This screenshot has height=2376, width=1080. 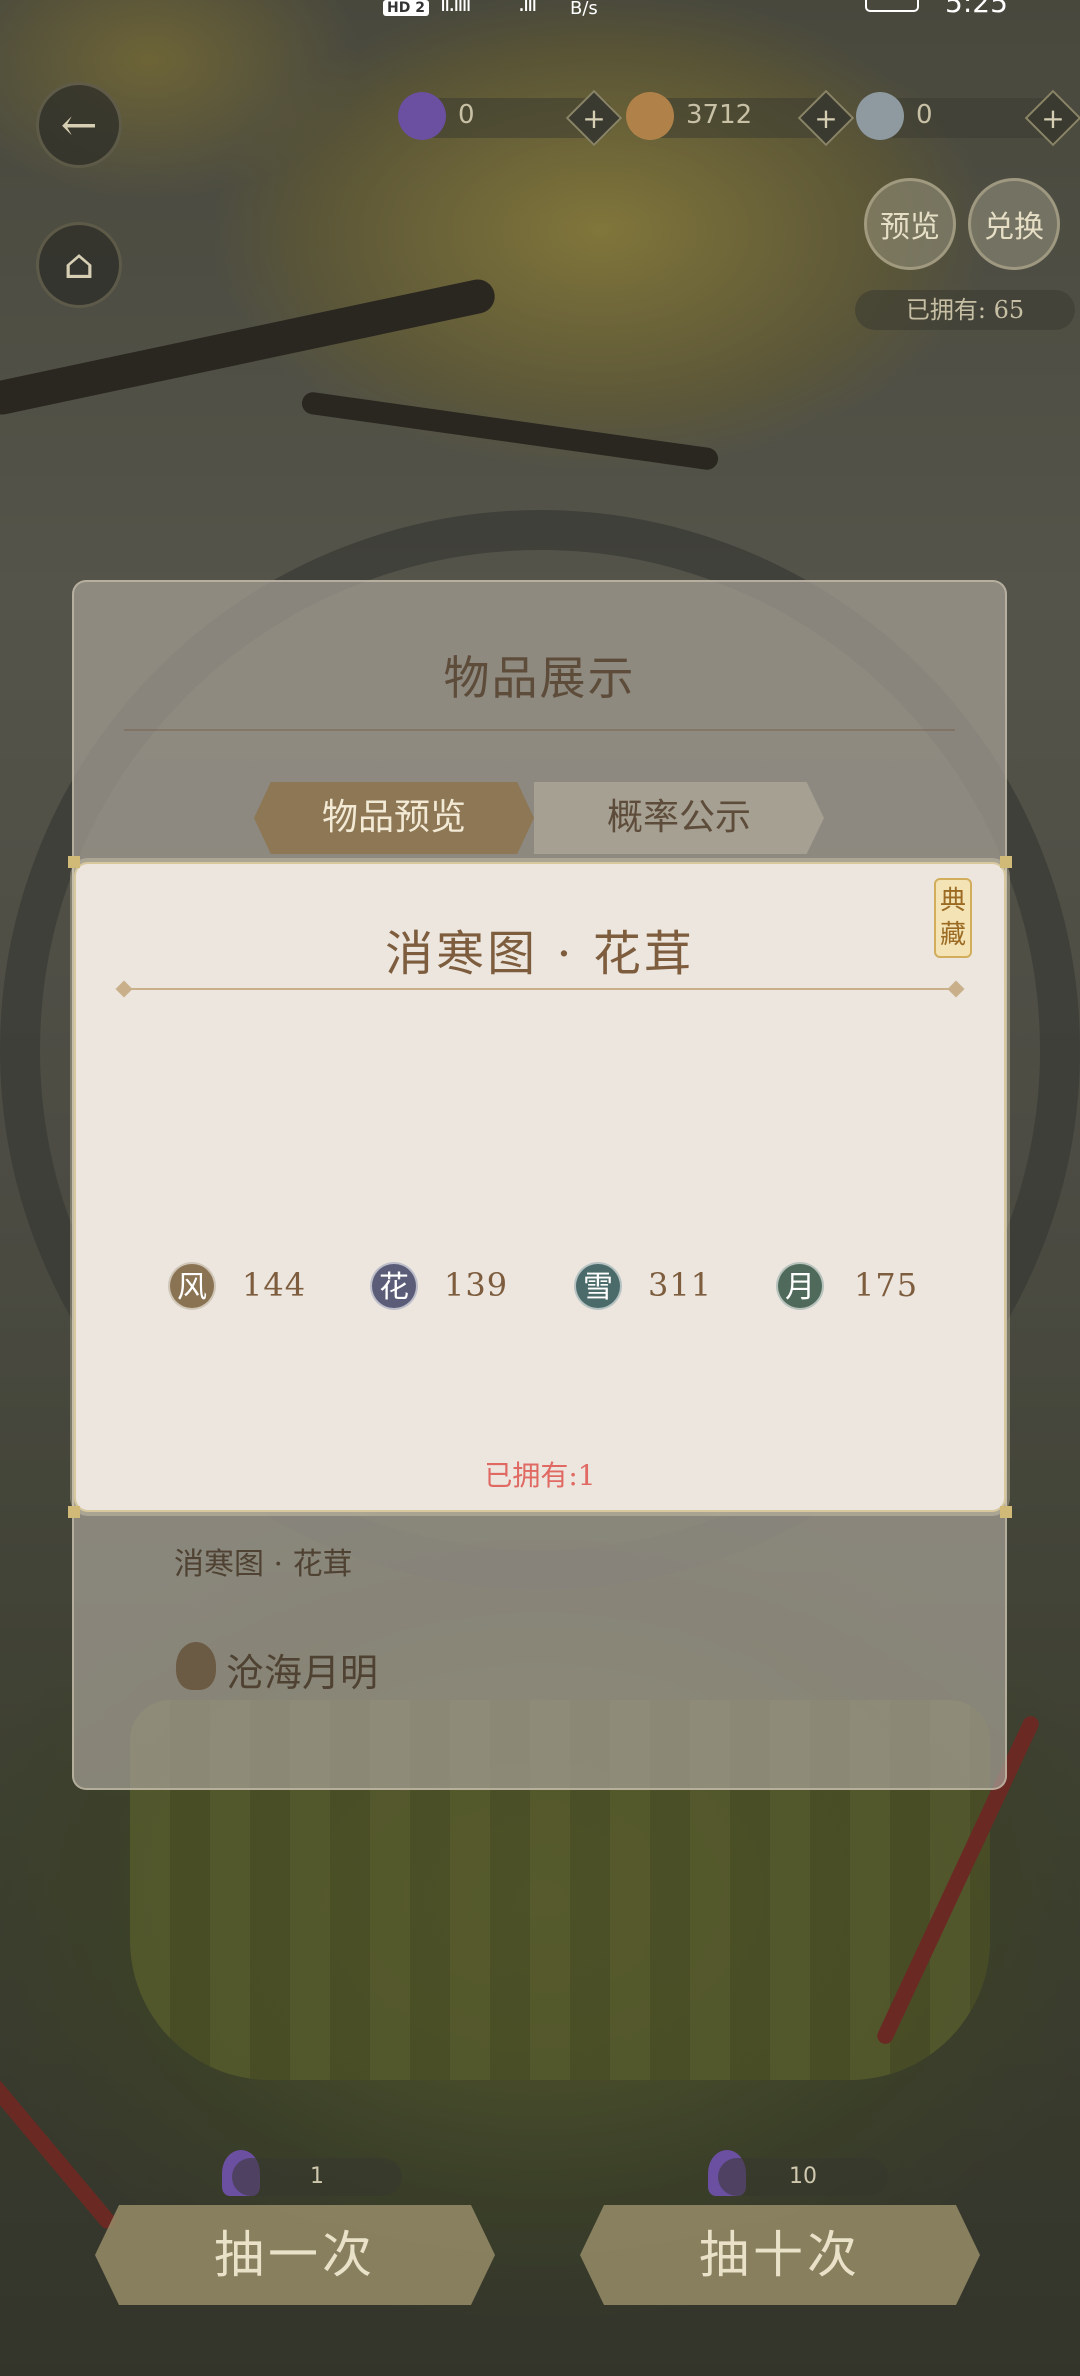 I want to click on stat-moon-icon: 月, so click(x=800, y=1286).